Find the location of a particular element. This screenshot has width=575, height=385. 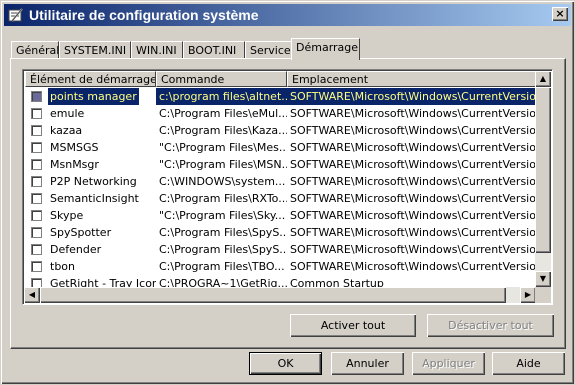

close-icon: × is located at coordinates (560, 13).